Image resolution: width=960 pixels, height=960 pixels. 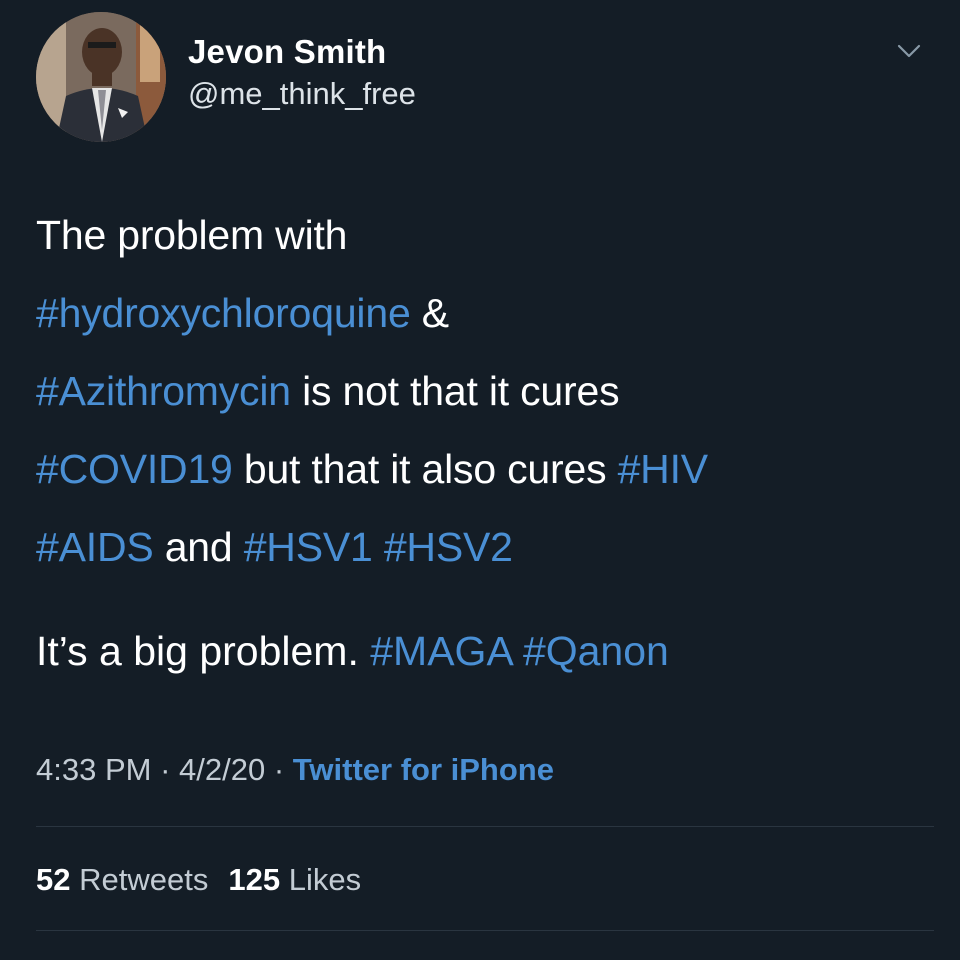 I want to click on avatar, so click(x=101, y=77).